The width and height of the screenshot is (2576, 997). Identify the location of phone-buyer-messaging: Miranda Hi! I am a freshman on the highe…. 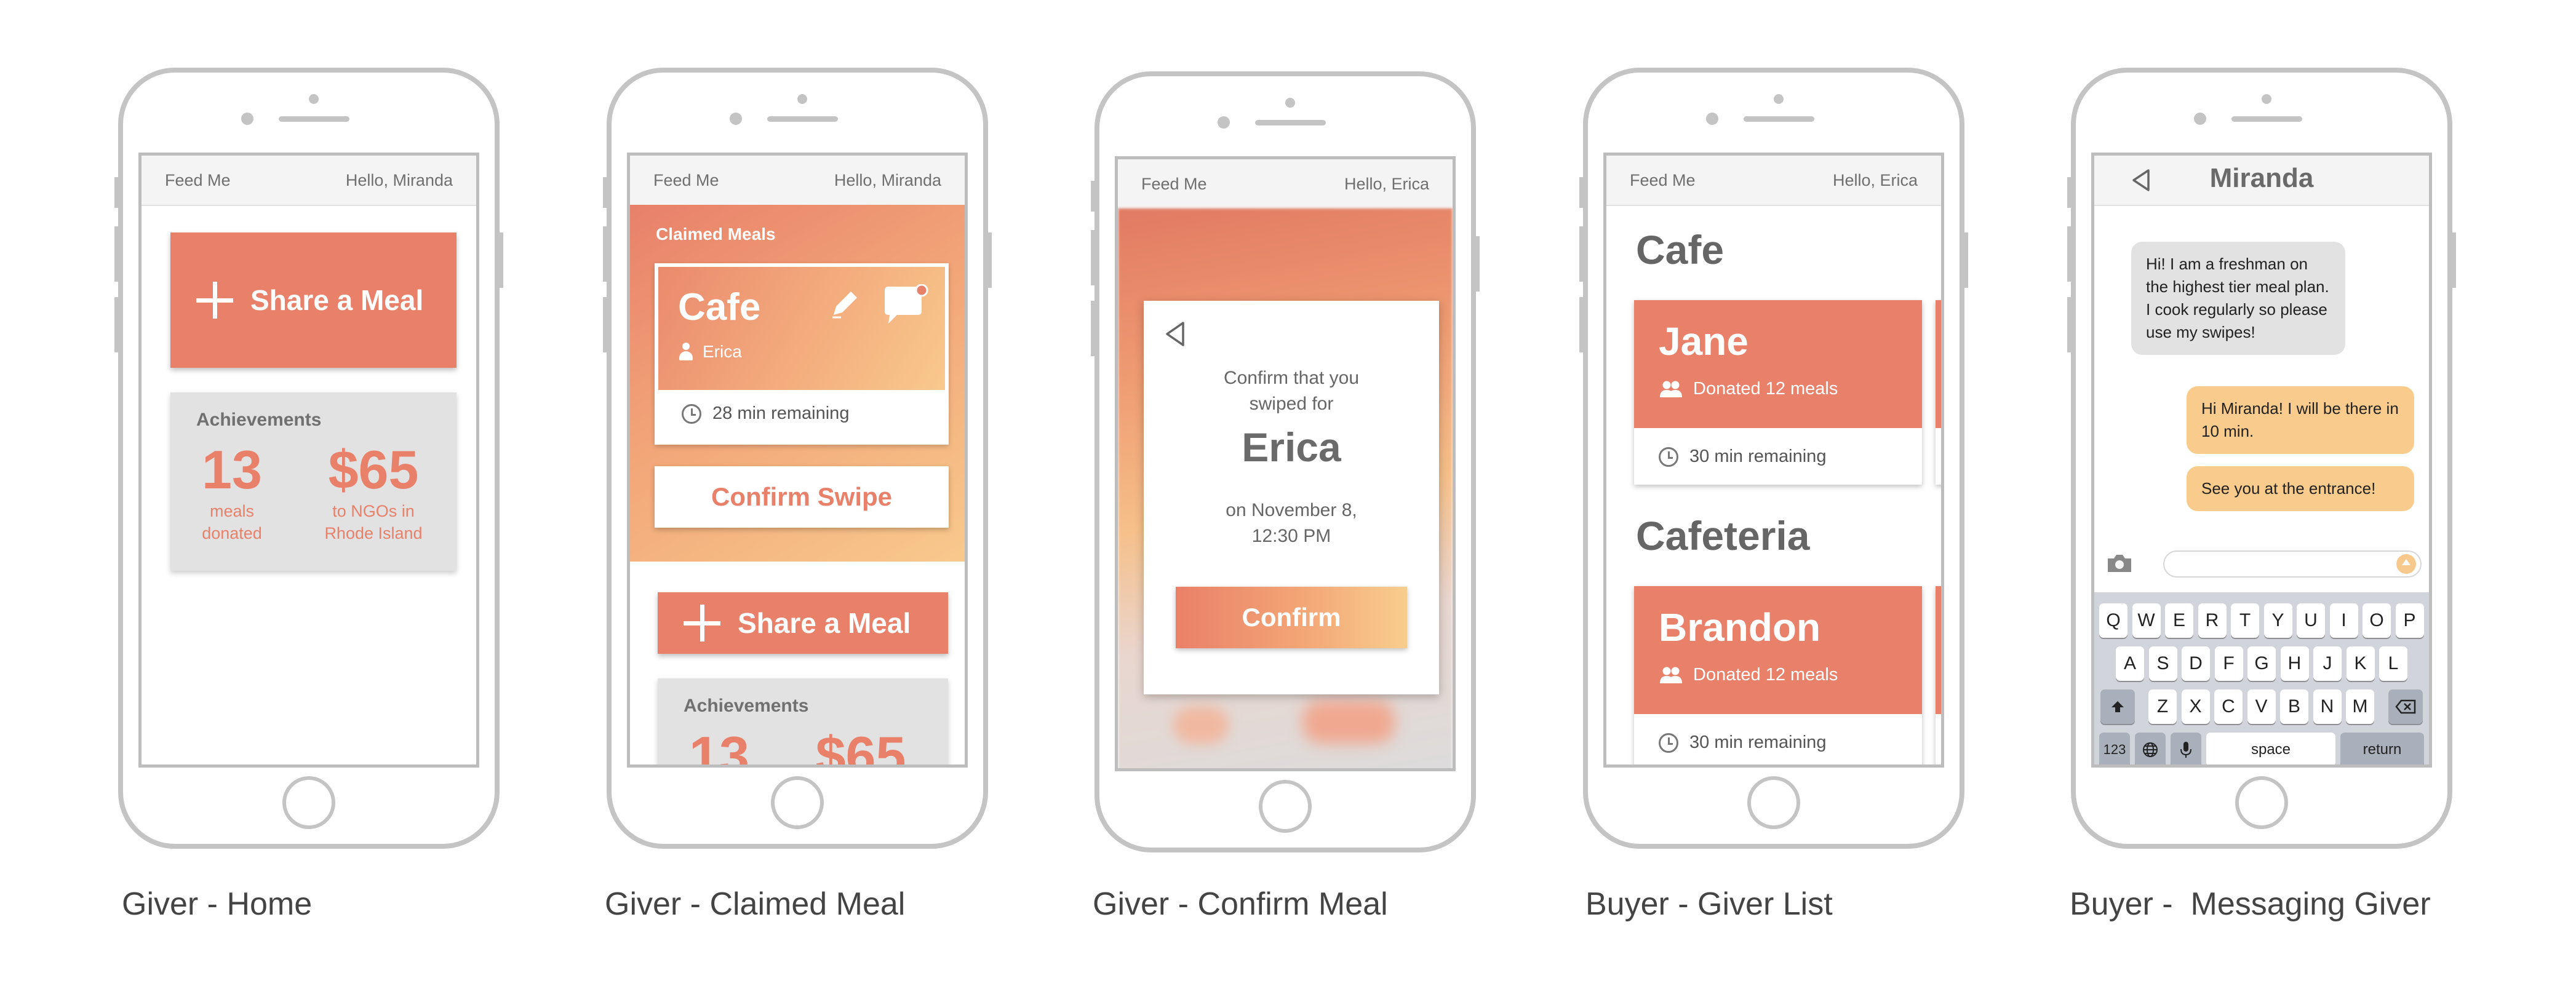
(2261, 458).